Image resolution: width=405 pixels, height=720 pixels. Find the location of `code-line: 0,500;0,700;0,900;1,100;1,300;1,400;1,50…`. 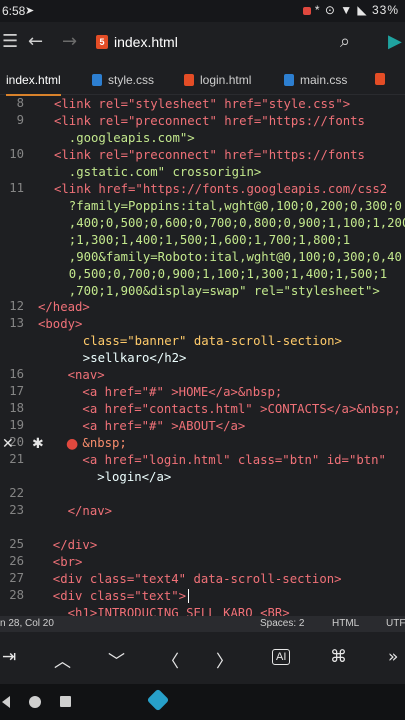

code-line: 0,500;0,700;0,900;1,100;1,300;1,400;1,50… is located at coordinates (221, 274).